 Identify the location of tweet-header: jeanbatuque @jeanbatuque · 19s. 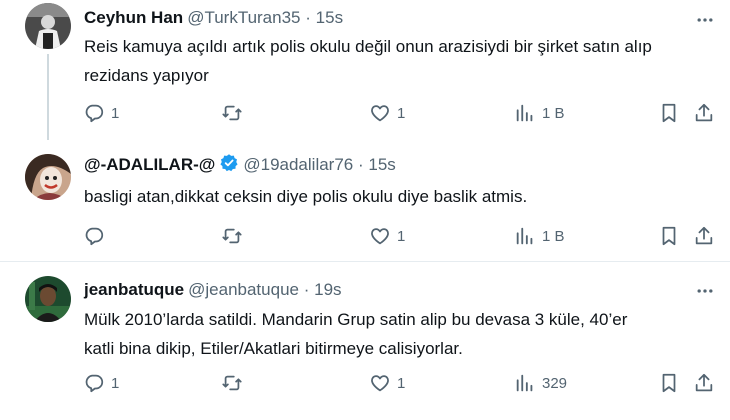
(213, 290).